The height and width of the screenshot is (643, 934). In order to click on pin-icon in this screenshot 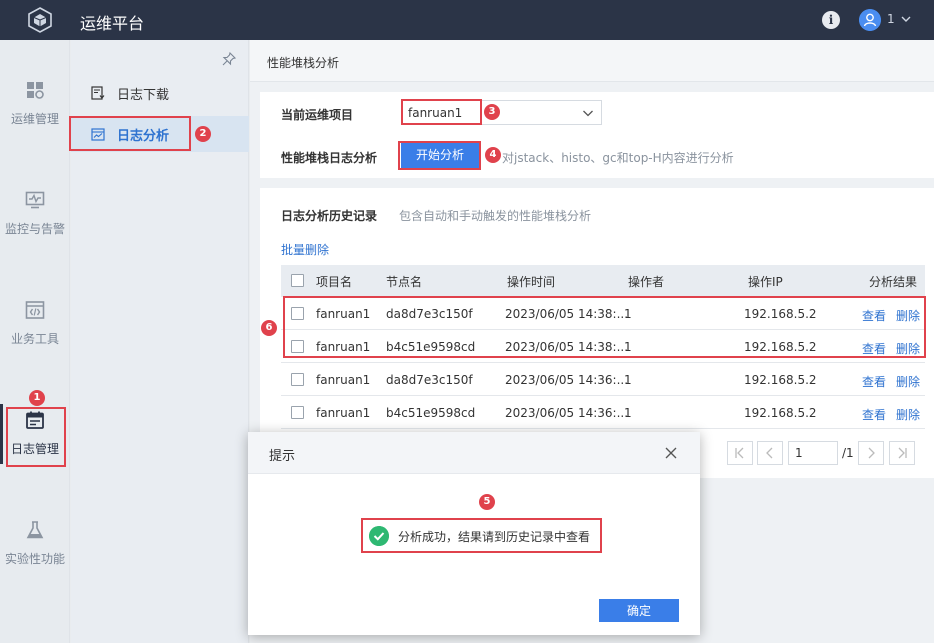, I will do `click(229, 59)`.